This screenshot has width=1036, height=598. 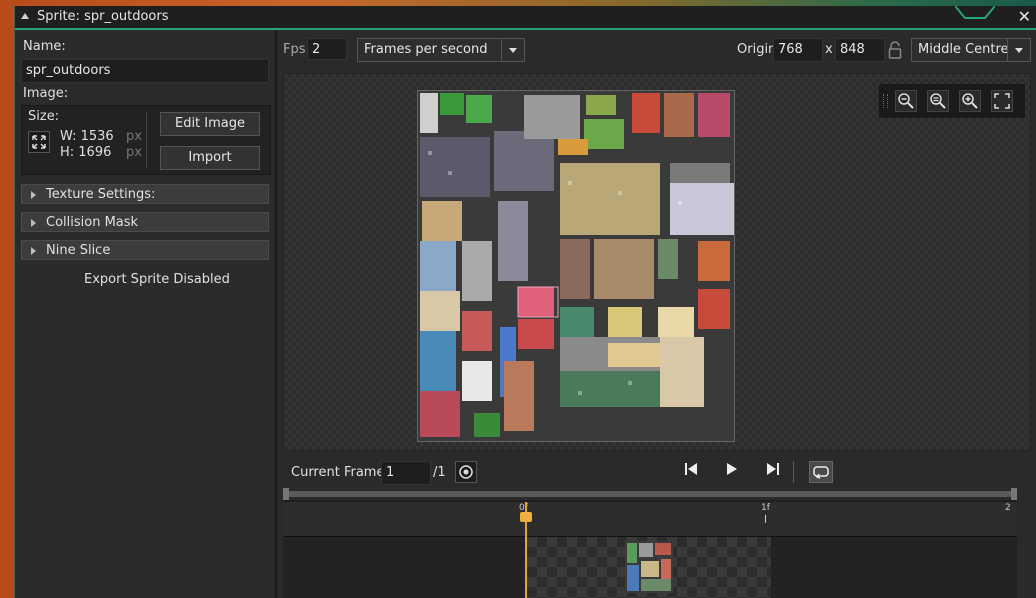 I want to click on width-unit: px, so click(x=134, y=136).